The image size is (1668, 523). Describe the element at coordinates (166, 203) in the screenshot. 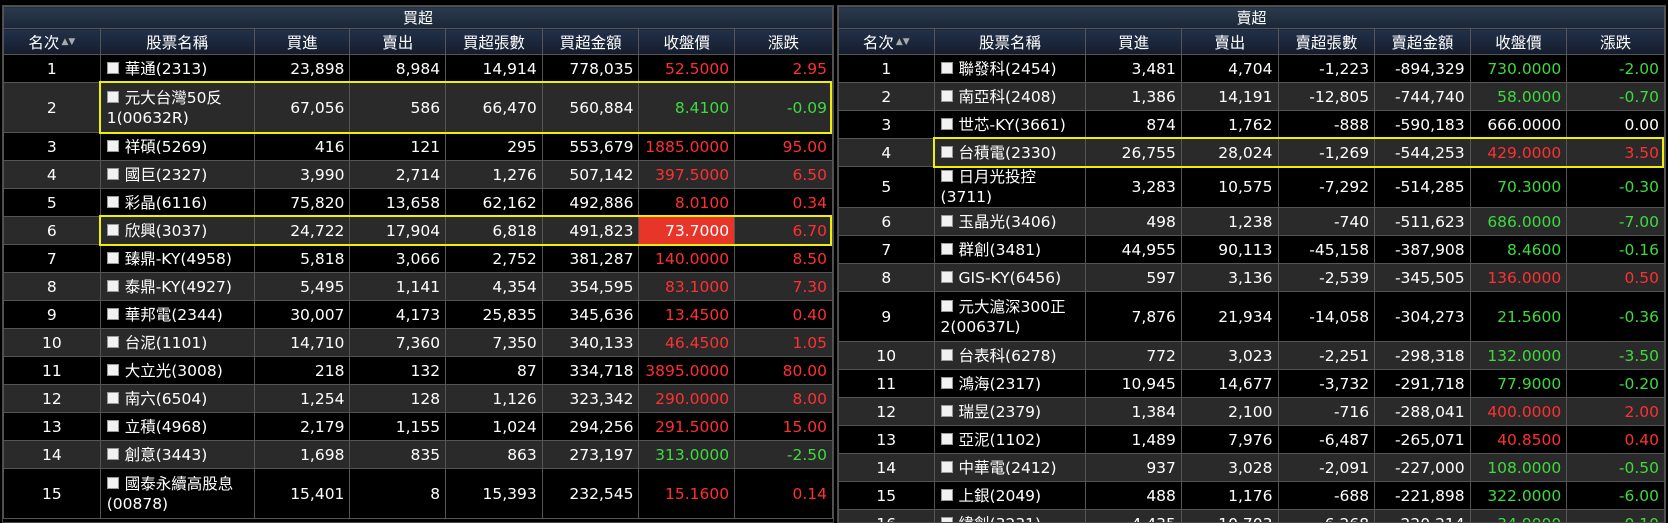

I see `stock-name-label: 彩晶(6116)` at that location.